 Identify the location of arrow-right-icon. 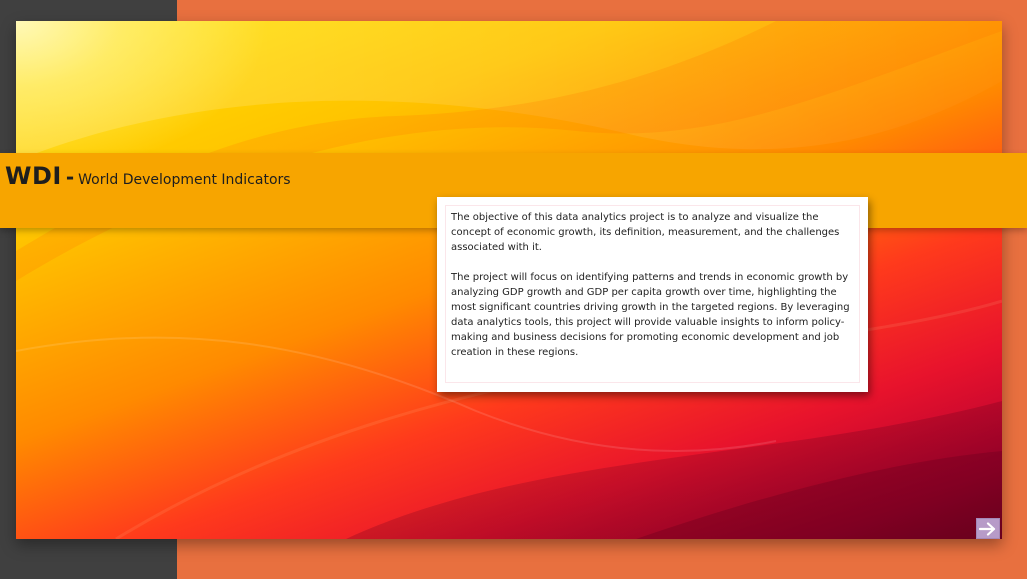
(987, 528).